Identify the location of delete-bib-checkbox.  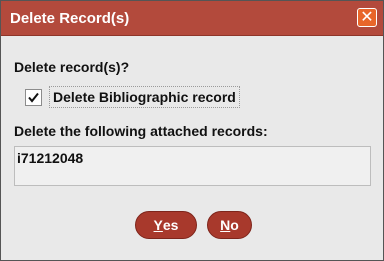
(33, 97).